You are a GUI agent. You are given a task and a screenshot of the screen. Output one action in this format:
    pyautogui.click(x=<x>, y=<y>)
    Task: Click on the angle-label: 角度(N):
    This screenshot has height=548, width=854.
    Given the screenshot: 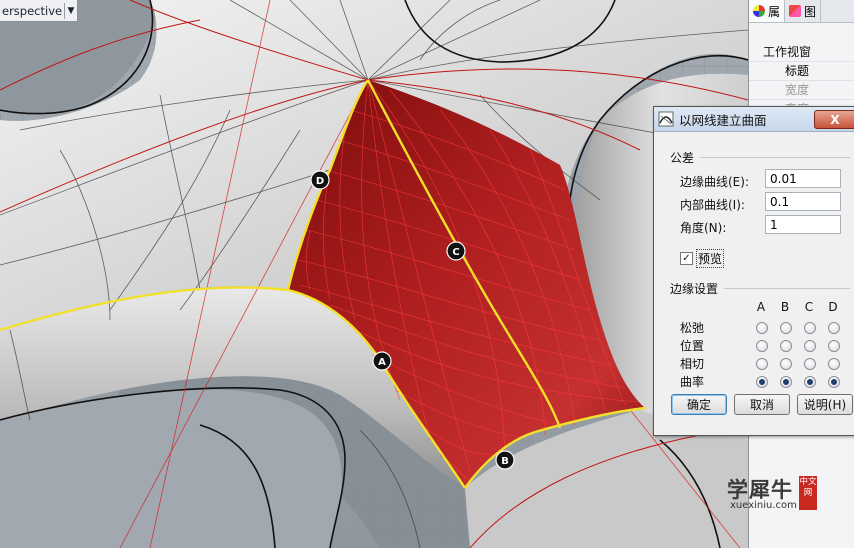 What is the action you would take?
    pyautogui.click(x=703, y=228)
    